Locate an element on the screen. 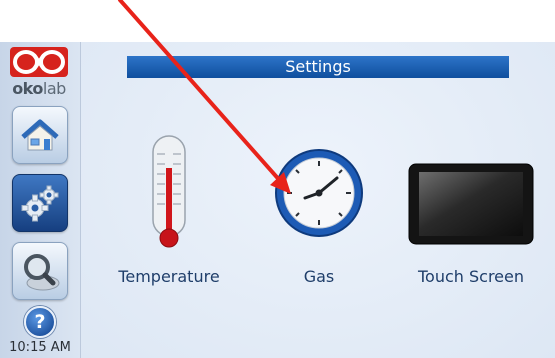 Image resolution: width=555 pixels, height=358 pixels. help-button: ? is located at coordinates (40, 322).